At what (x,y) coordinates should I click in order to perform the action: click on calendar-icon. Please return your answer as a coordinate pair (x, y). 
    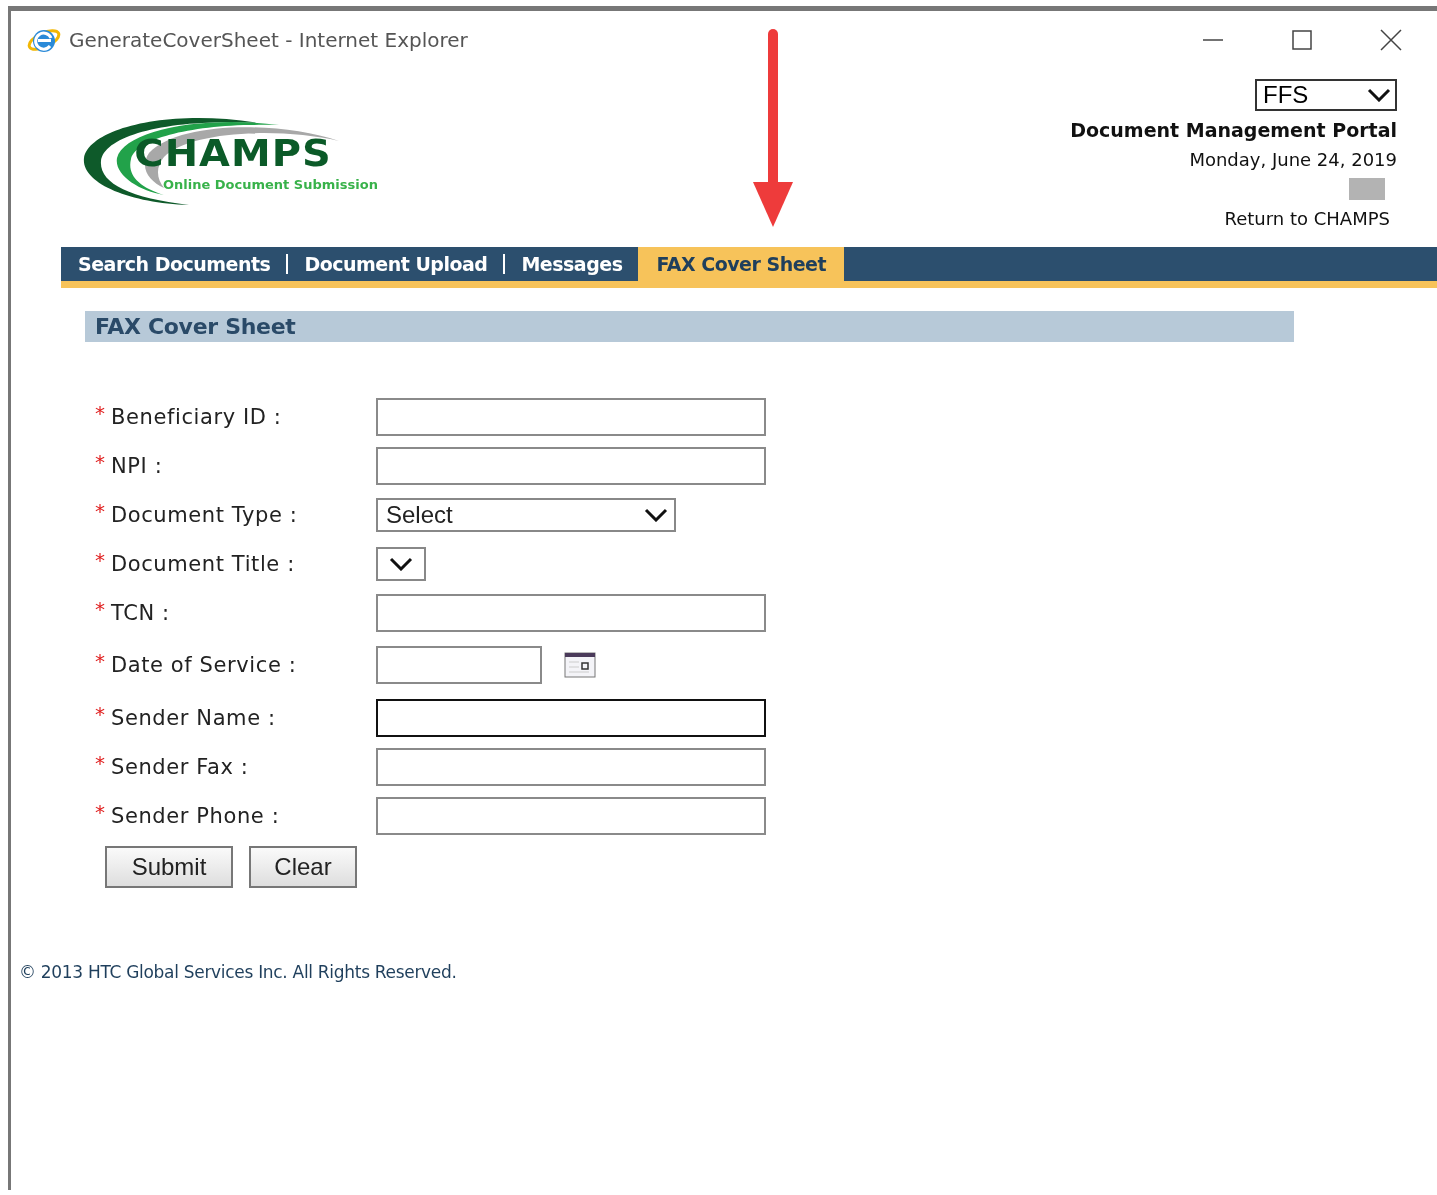
    Looking at the image, I should click on (580, 665).